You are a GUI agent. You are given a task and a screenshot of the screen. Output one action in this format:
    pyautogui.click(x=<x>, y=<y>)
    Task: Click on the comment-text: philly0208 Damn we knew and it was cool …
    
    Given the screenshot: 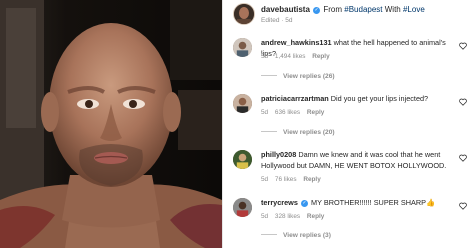 What is the action you would take?
    pyautogui.click(x=359, y=160)
    